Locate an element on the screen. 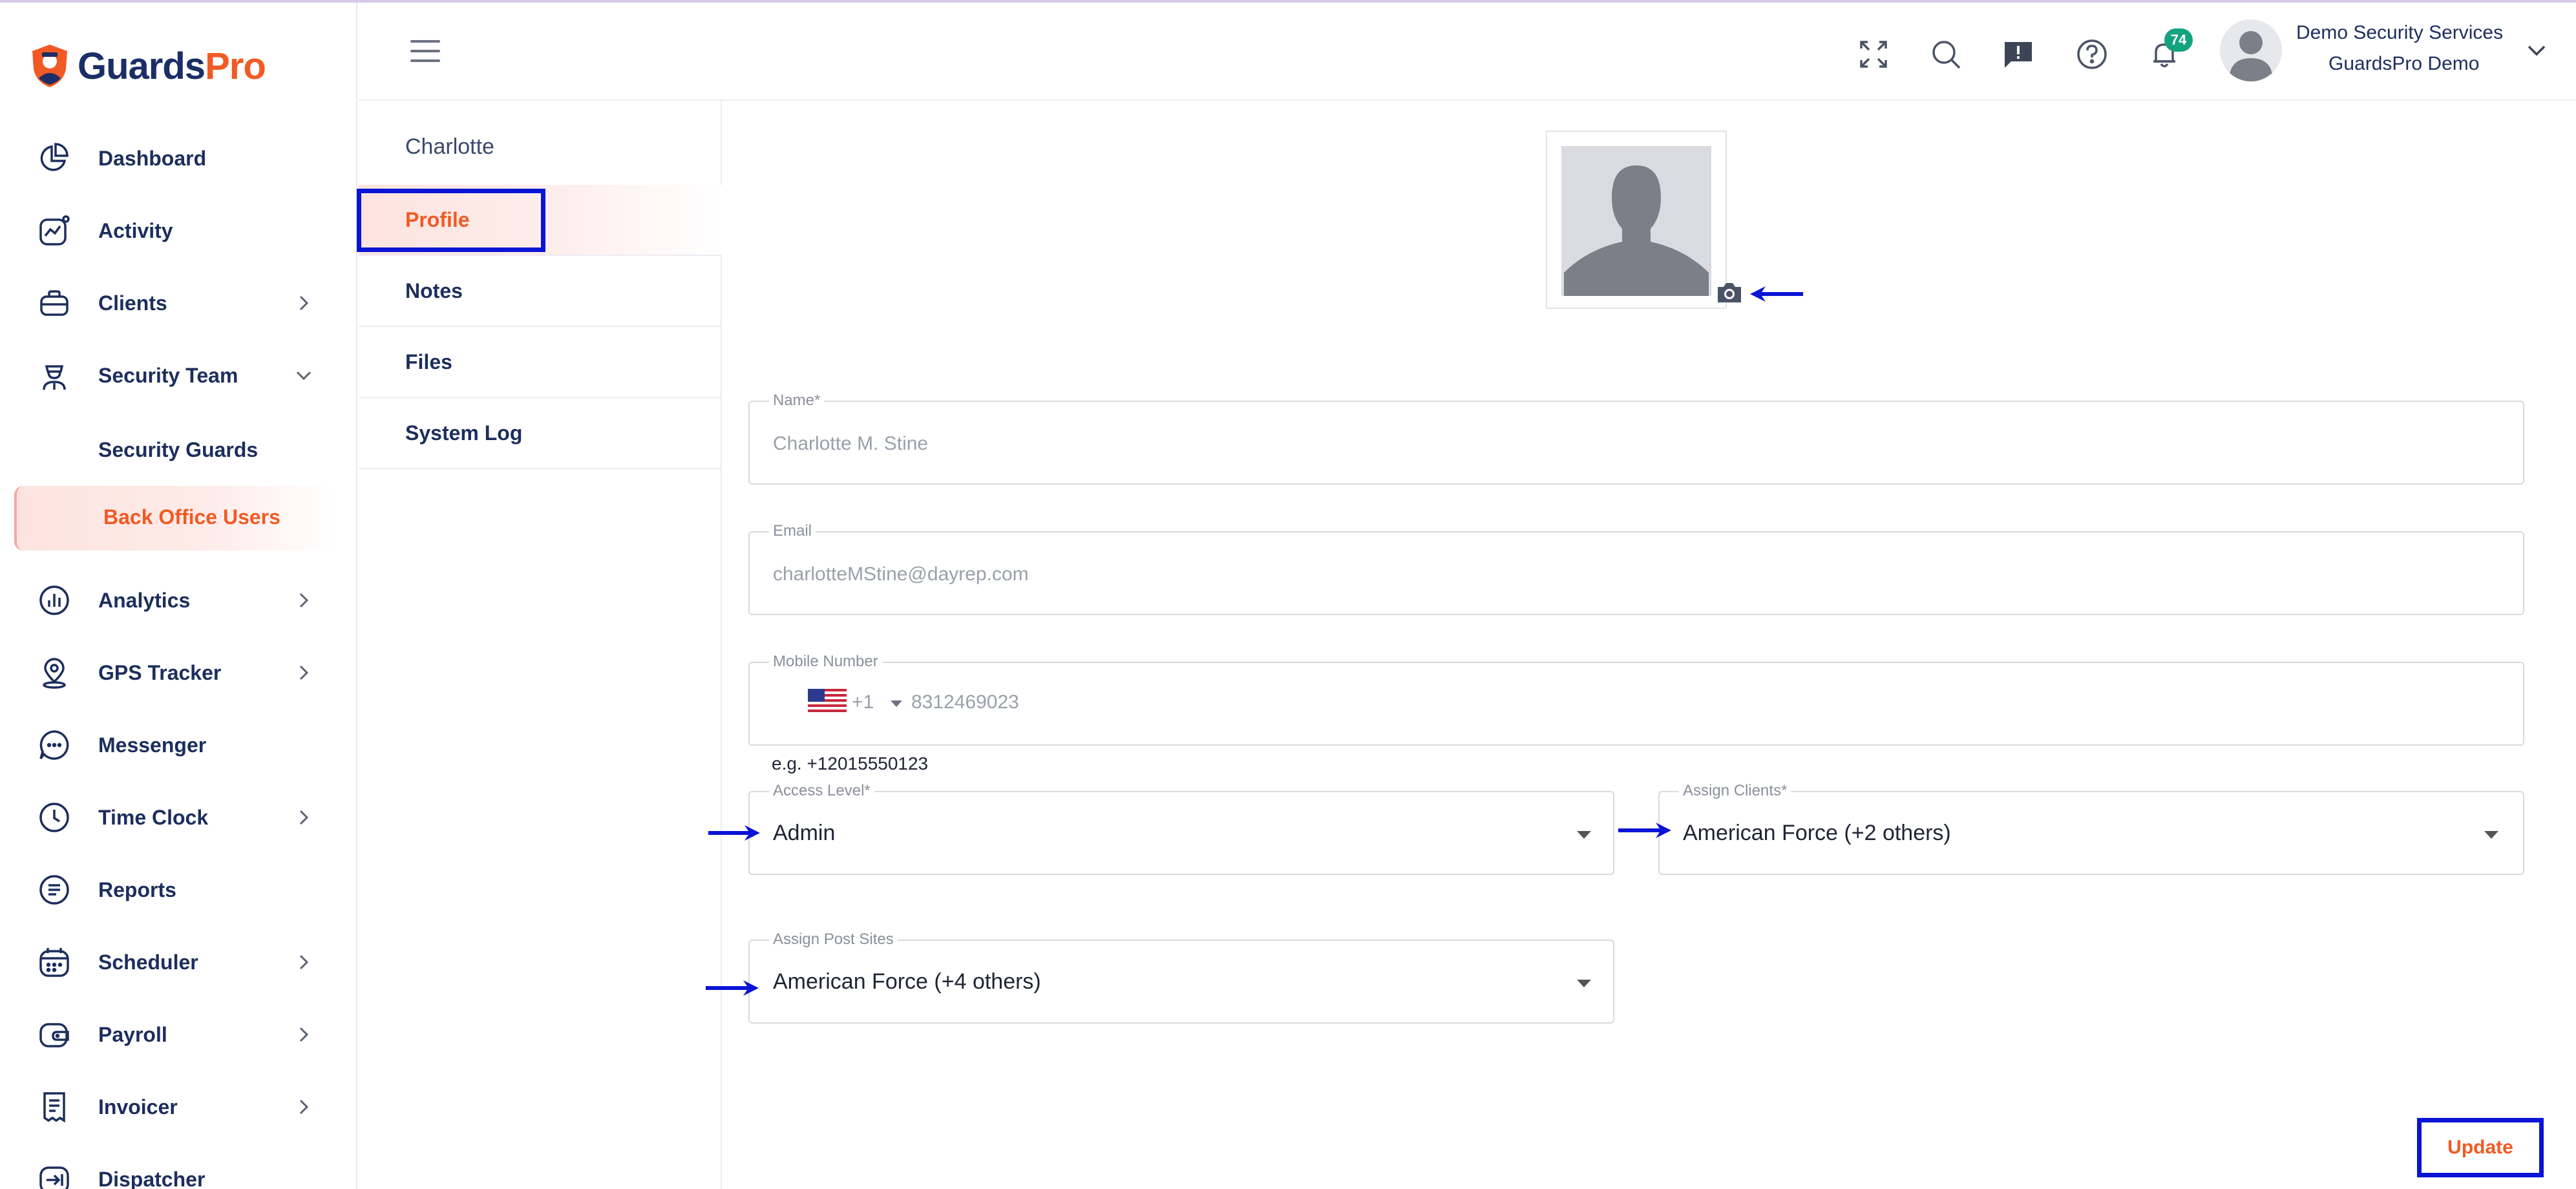  country-code: +1 is located at coordinates (863, 702).